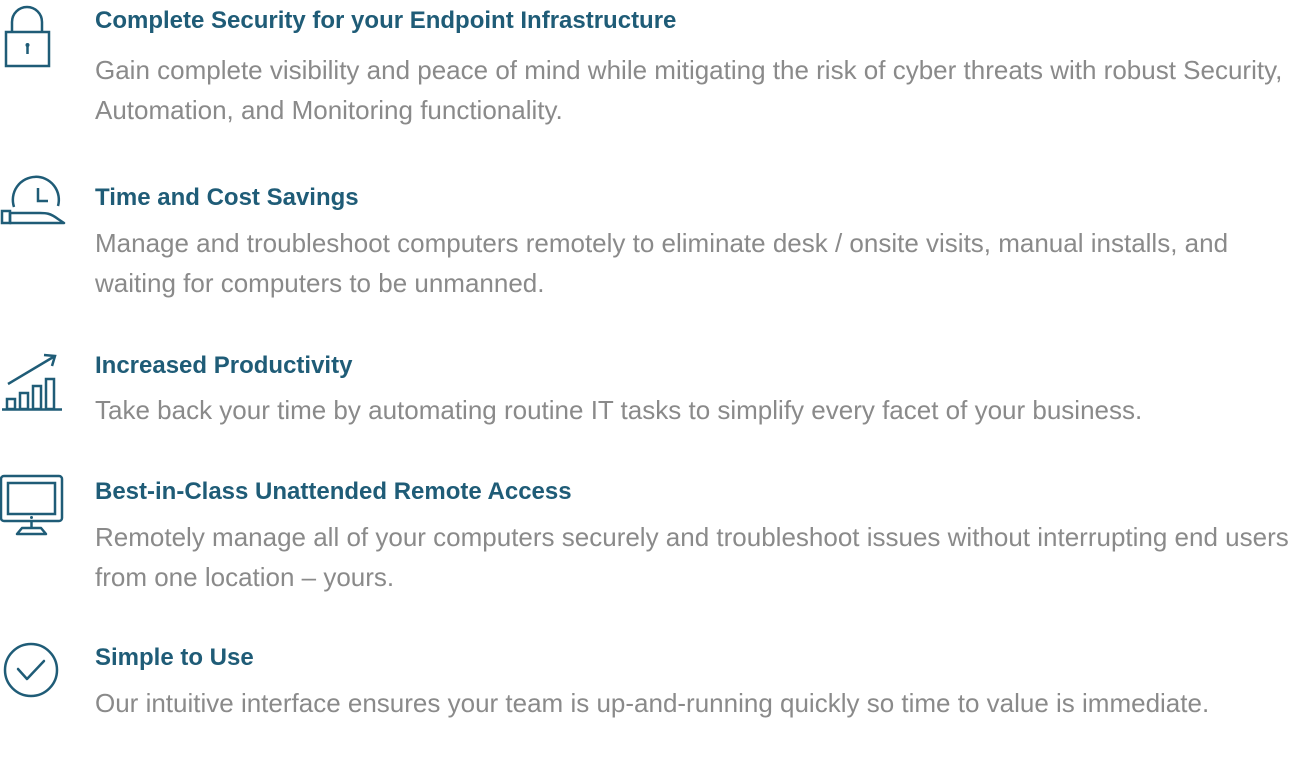 The image size is (1311, 767). Describe the element at coordinates (32, 379) in the screenshot. I see `growth-chart-icon` at that location.